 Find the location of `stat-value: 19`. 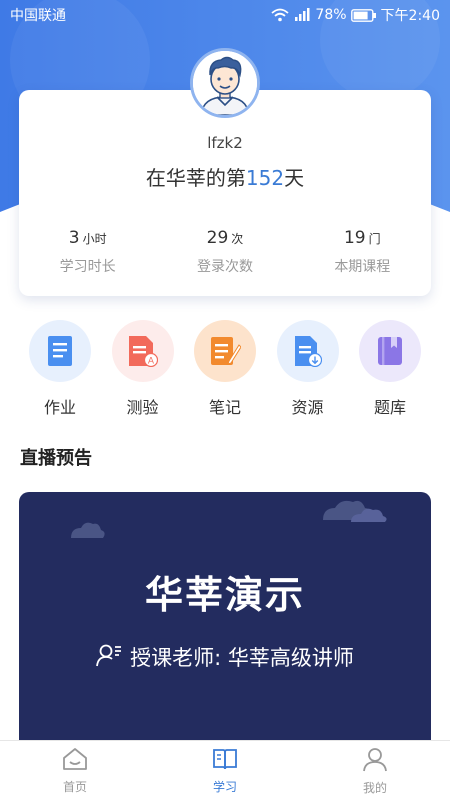

stat-value: 19 is located at coordinates (354, 238).